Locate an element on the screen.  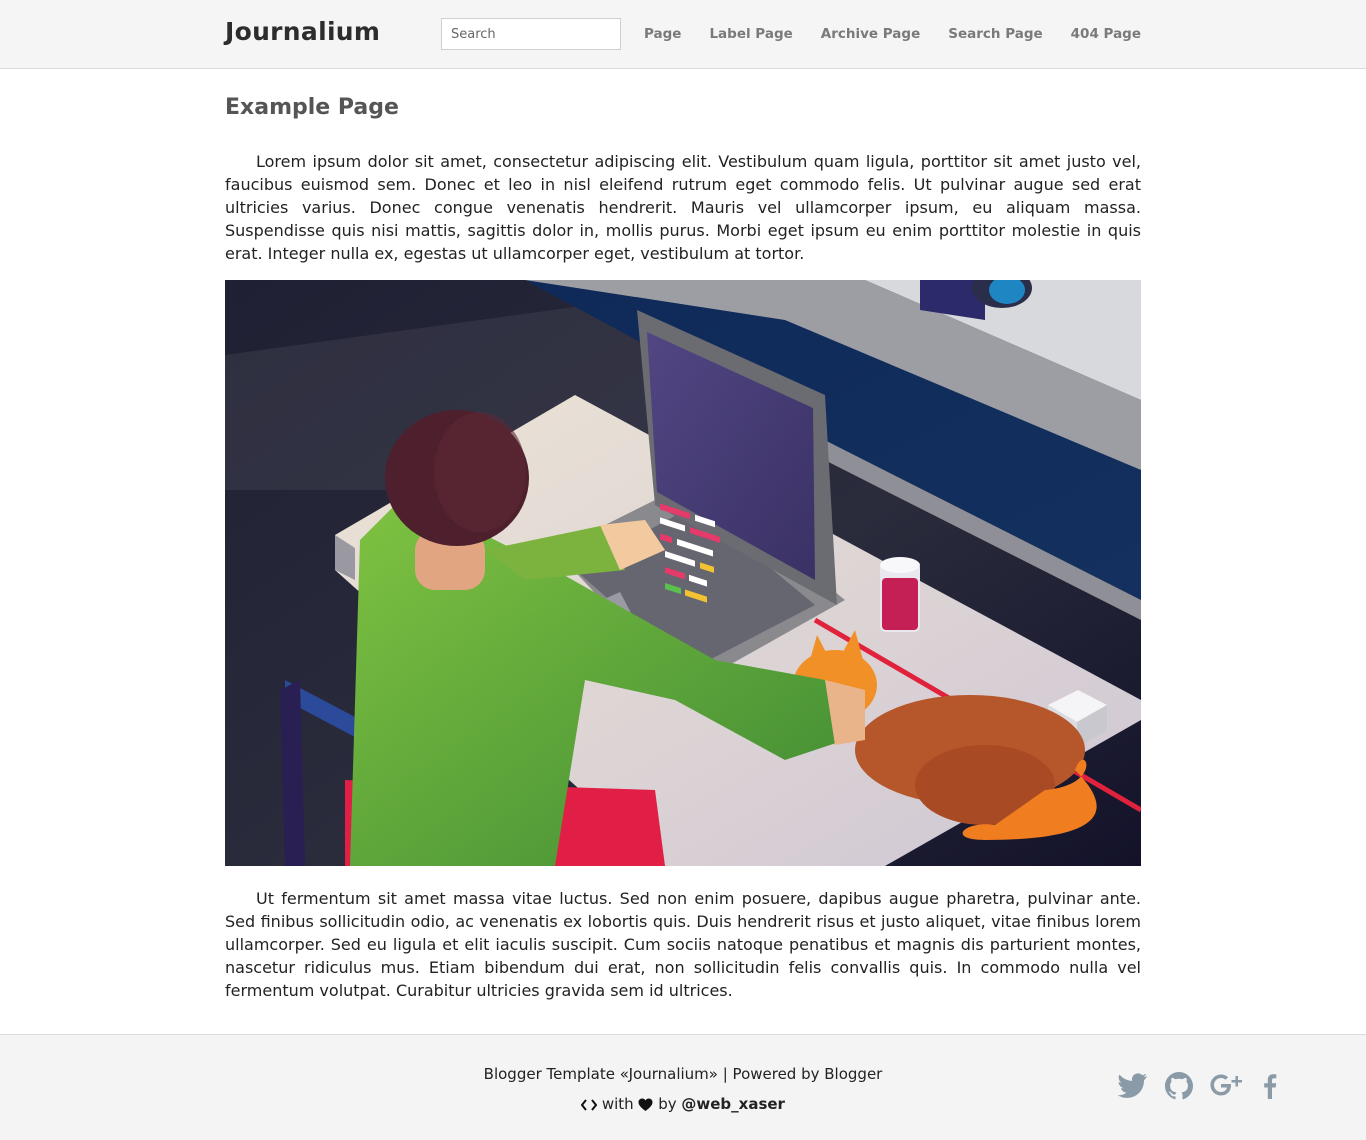
code-icon is located at coordinates (589, 1104).